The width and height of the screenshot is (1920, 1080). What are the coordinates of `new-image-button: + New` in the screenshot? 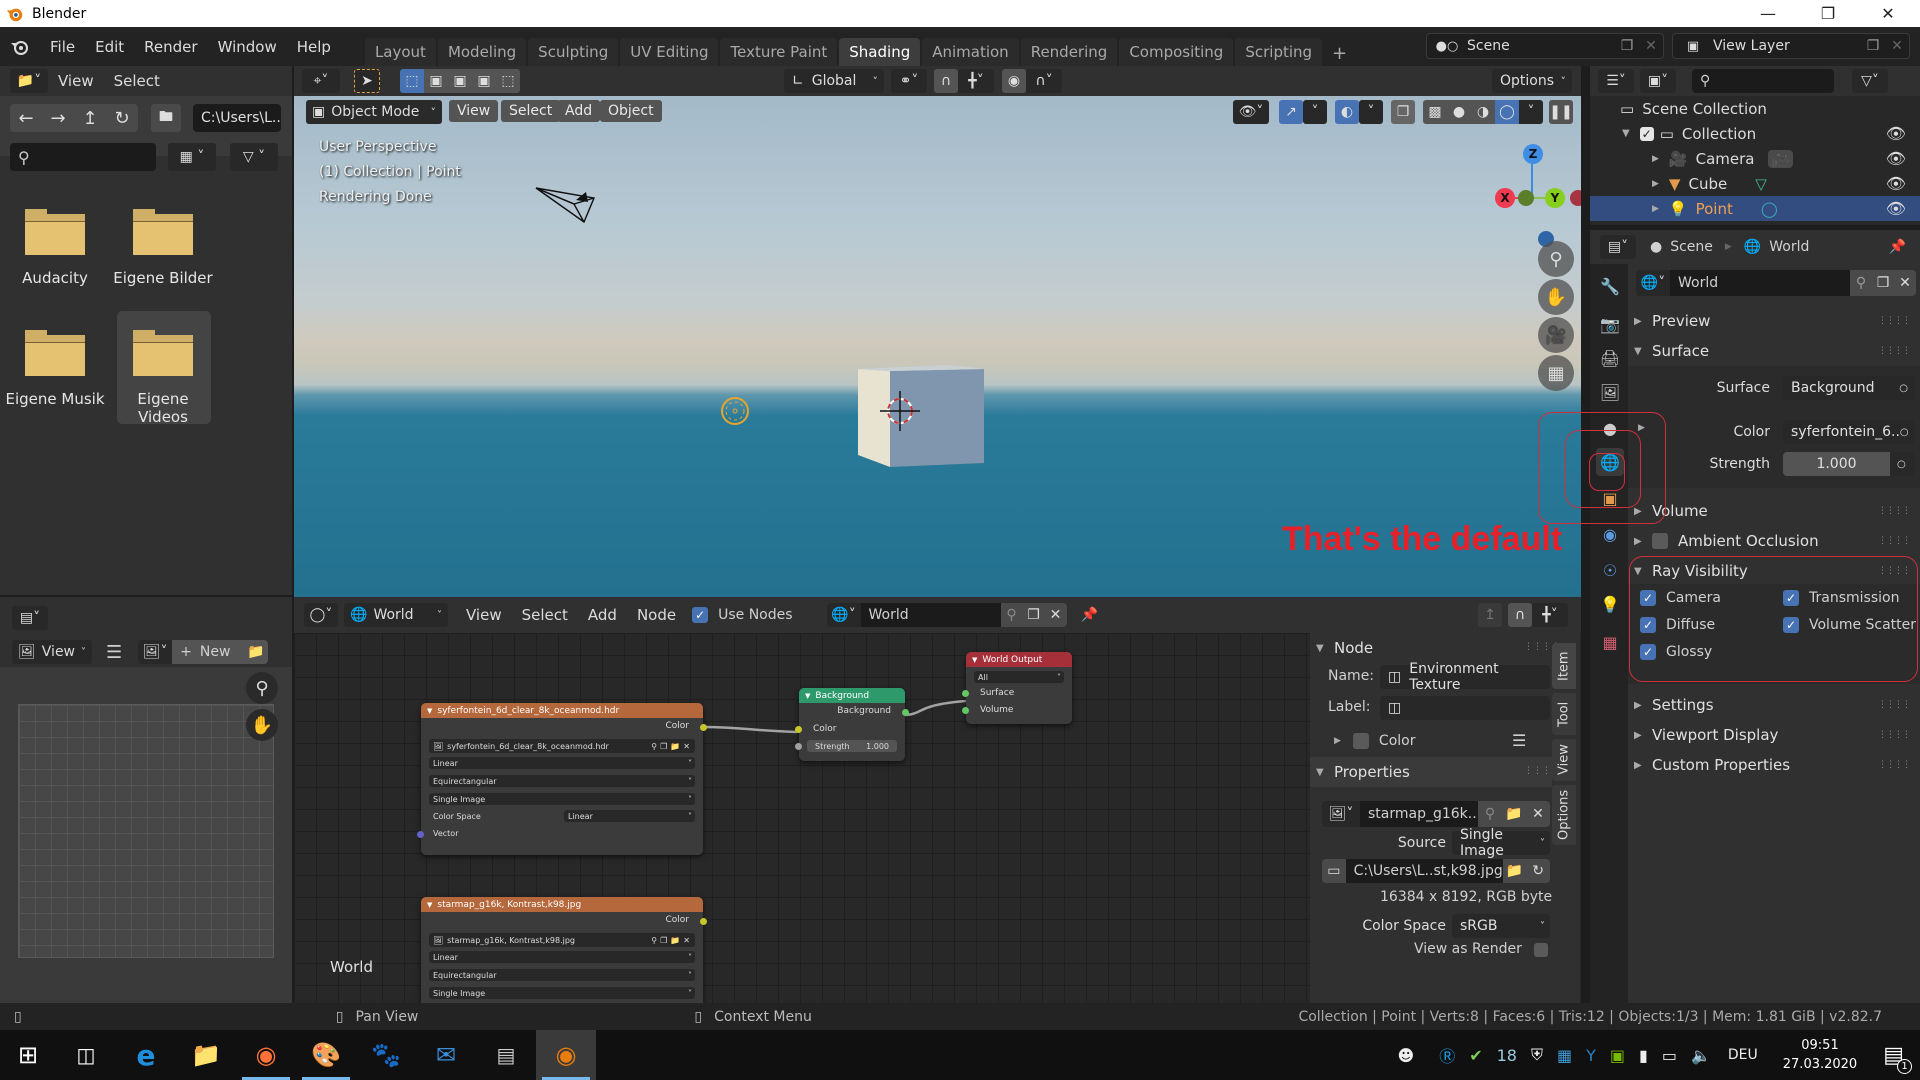 It's located at (208, 652).